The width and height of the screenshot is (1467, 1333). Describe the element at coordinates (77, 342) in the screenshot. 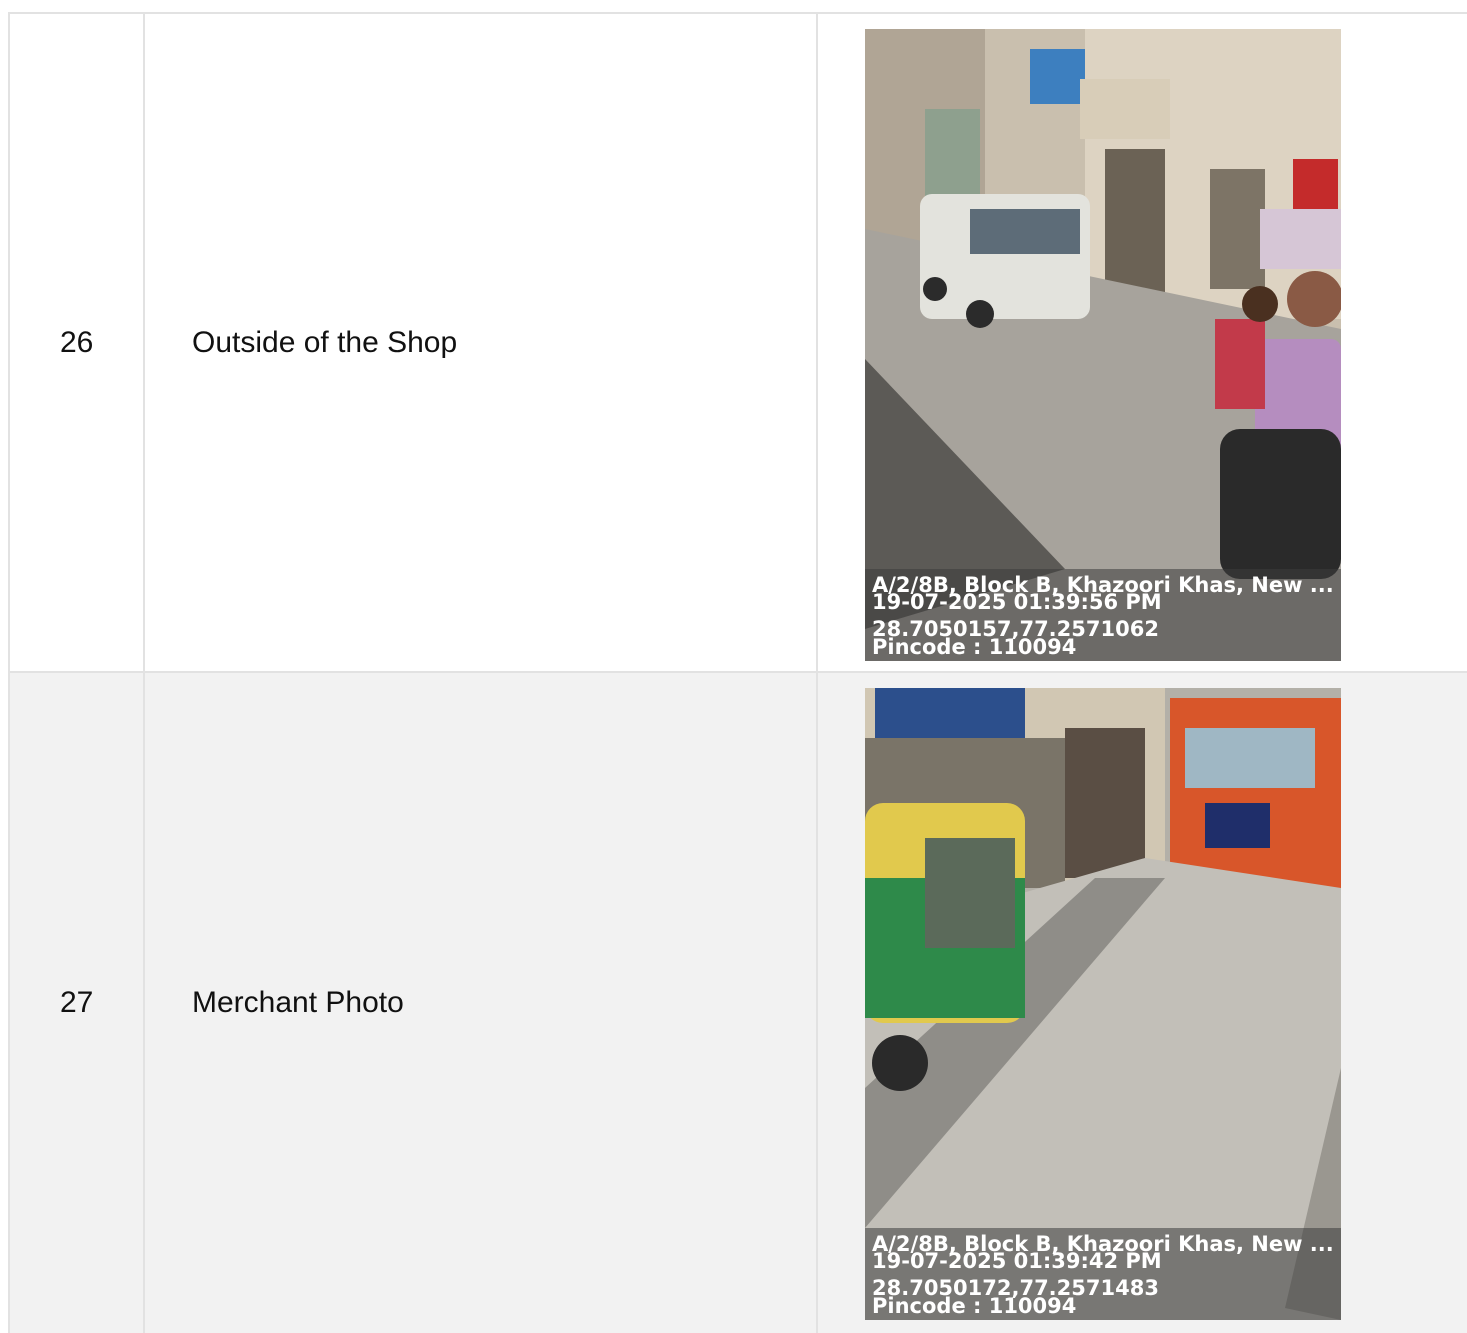

I see `row-number: 26` at that location.